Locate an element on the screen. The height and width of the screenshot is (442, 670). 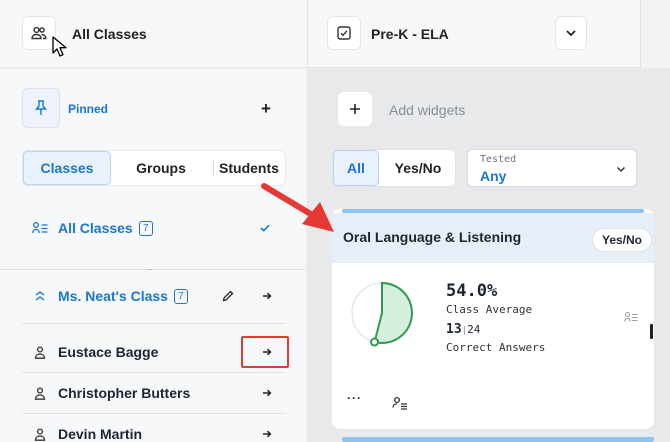
pinned-button is located at coordinates (41, 108).